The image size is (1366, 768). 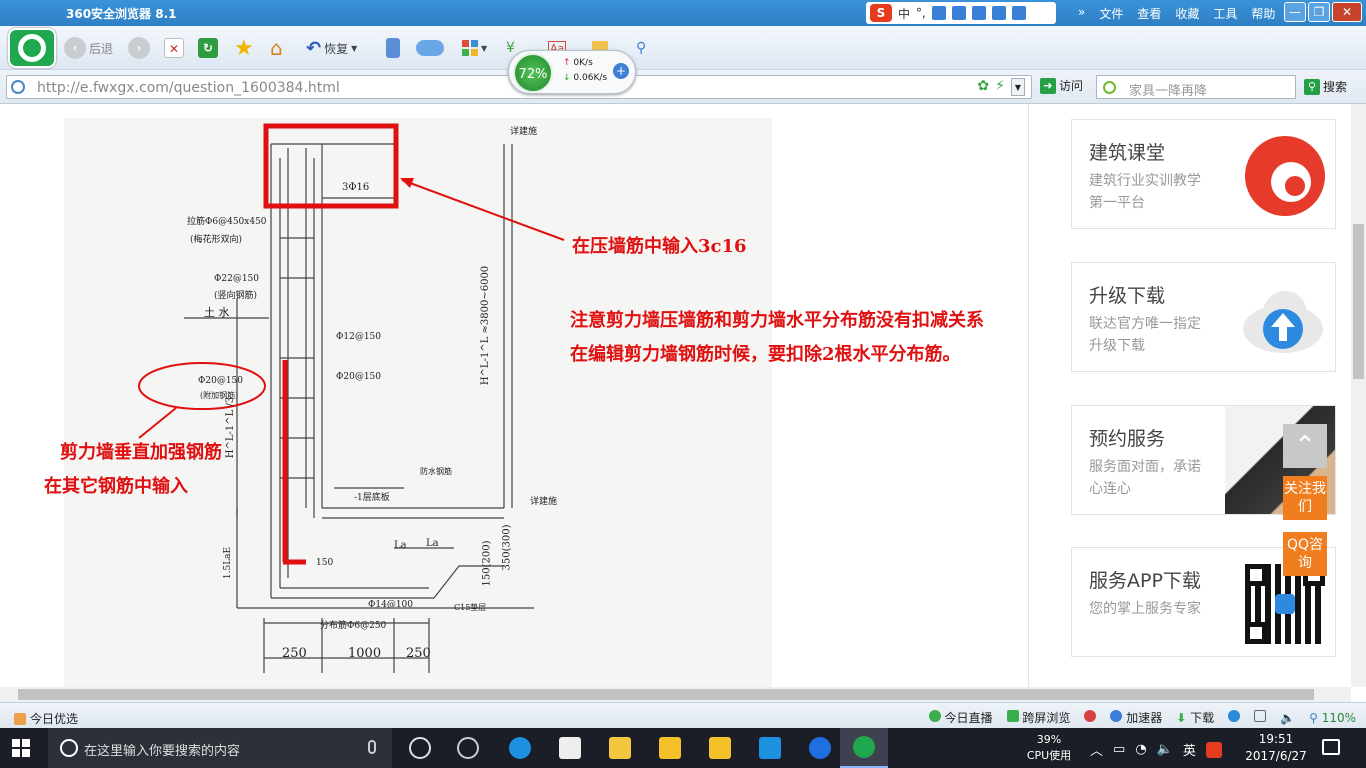 I want to click on restore-button: ❐, so click(x=1319, y=12).